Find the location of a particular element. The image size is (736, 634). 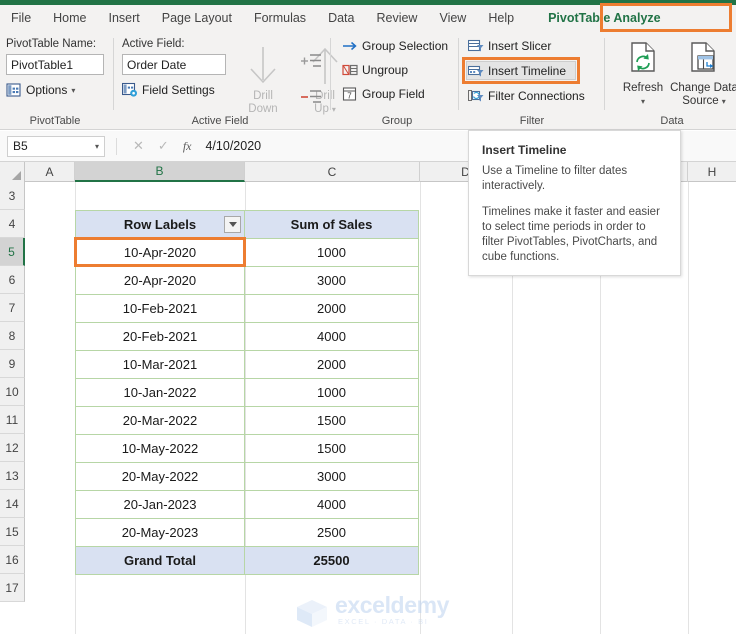

change-data-source-chevron-down-icon: ▾ is located at coordinates (724, 101).